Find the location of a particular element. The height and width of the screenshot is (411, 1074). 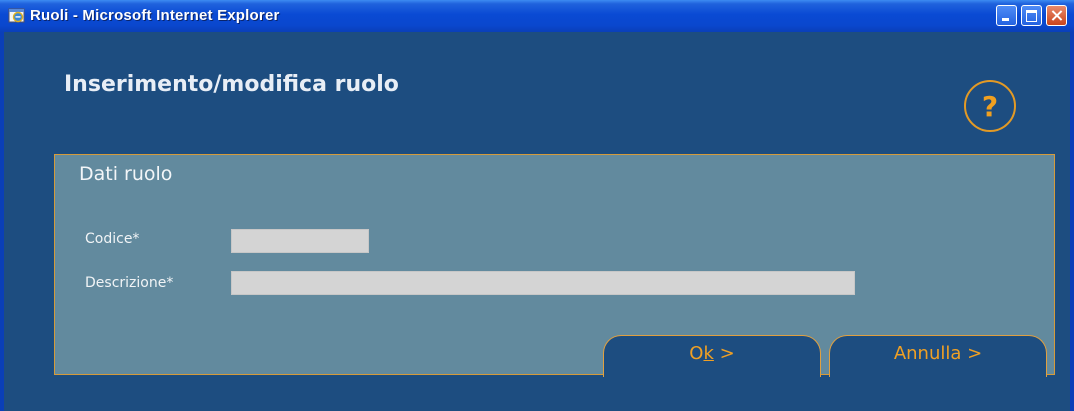

question-mark-icon: ? is located at coordinates (990, 106).